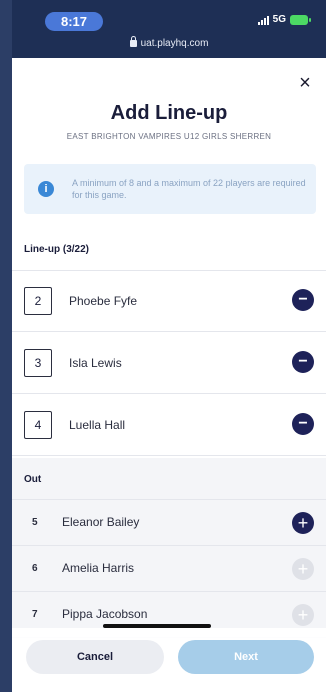  Describe the element at coordinates (35, 568) in the screenshot. I see `player-number: 6` at that location.